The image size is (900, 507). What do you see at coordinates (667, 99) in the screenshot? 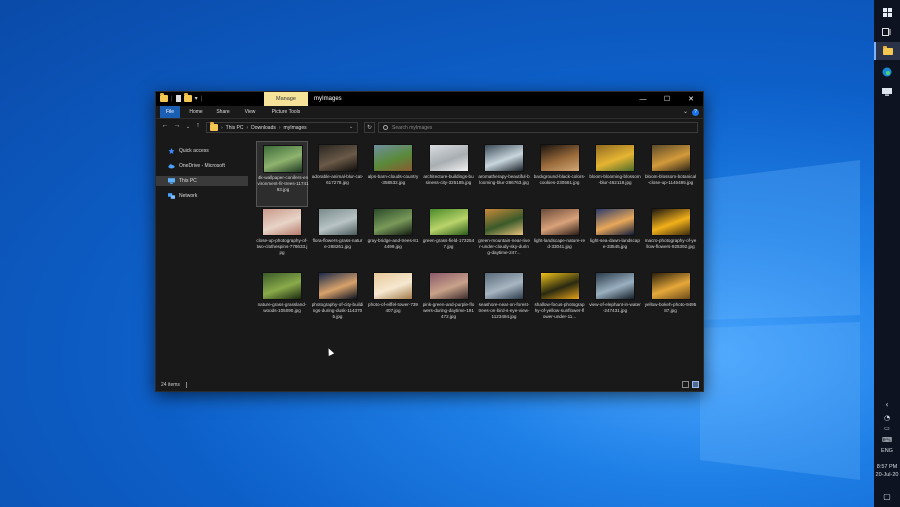
I see `maximize-icon: ☐` at bounding box center [667, 99].